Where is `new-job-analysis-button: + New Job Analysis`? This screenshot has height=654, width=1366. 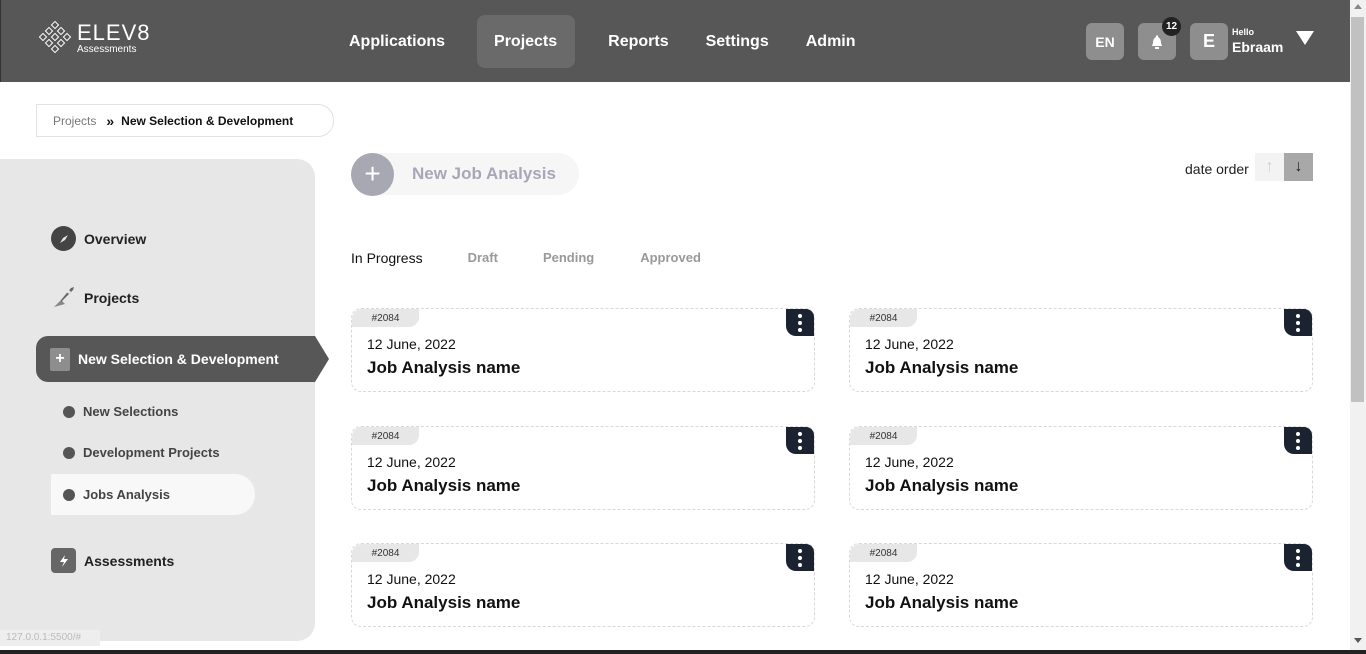 new-job-analysis-button: + New Job Analysis is located at coordinates (465, 174).